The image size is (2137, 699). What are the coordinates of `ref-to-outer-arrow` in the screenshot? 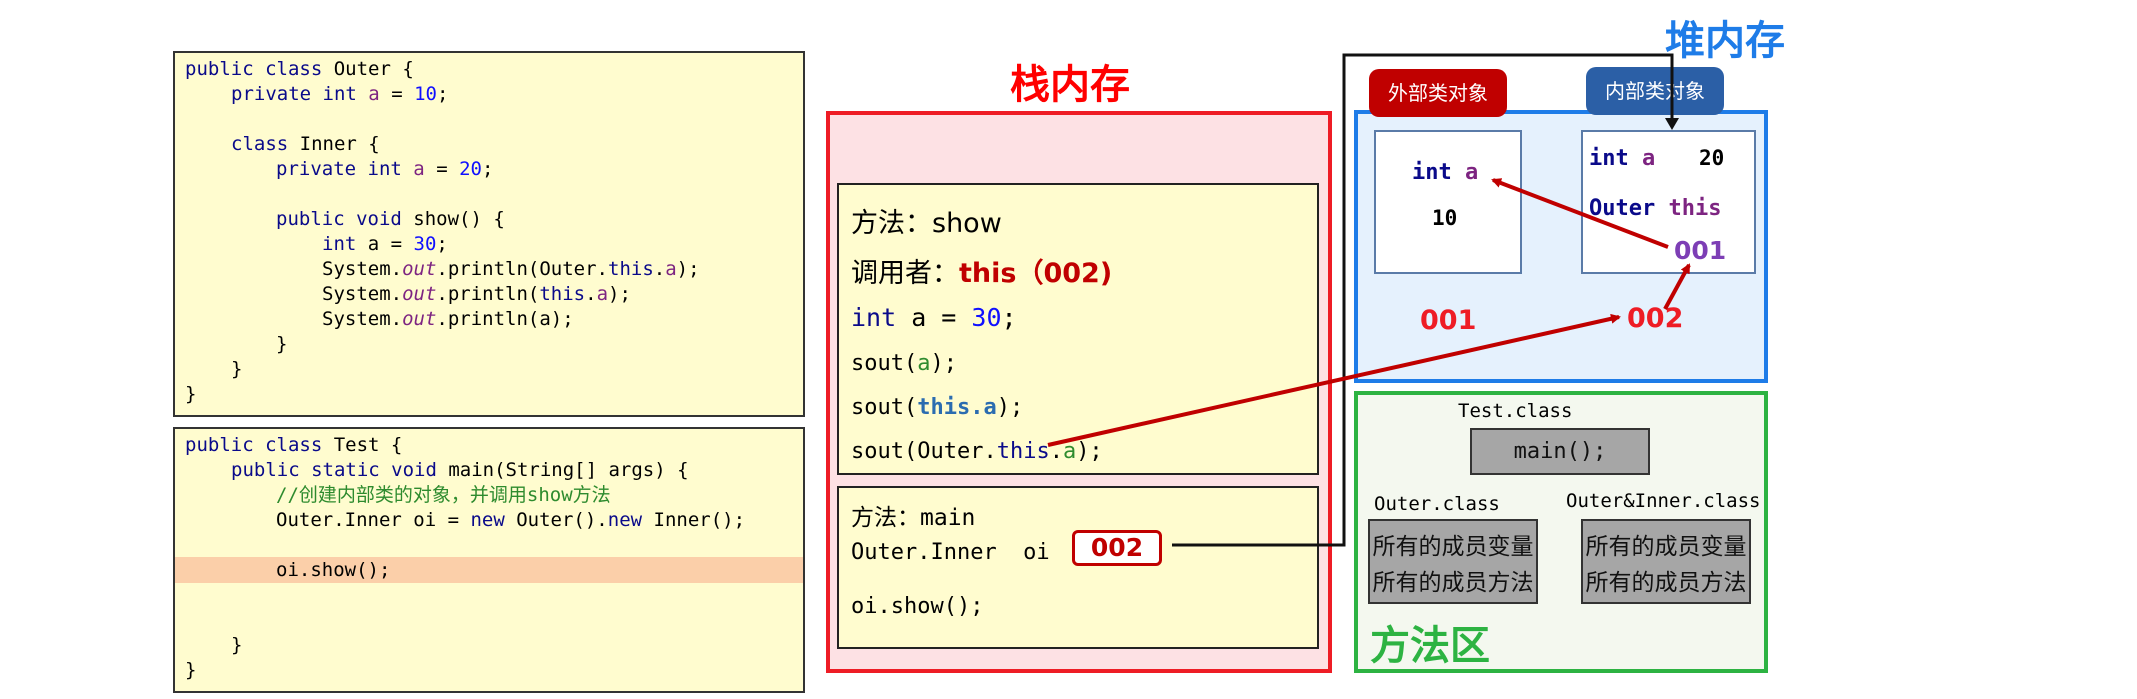 It's located at (1580, 213).